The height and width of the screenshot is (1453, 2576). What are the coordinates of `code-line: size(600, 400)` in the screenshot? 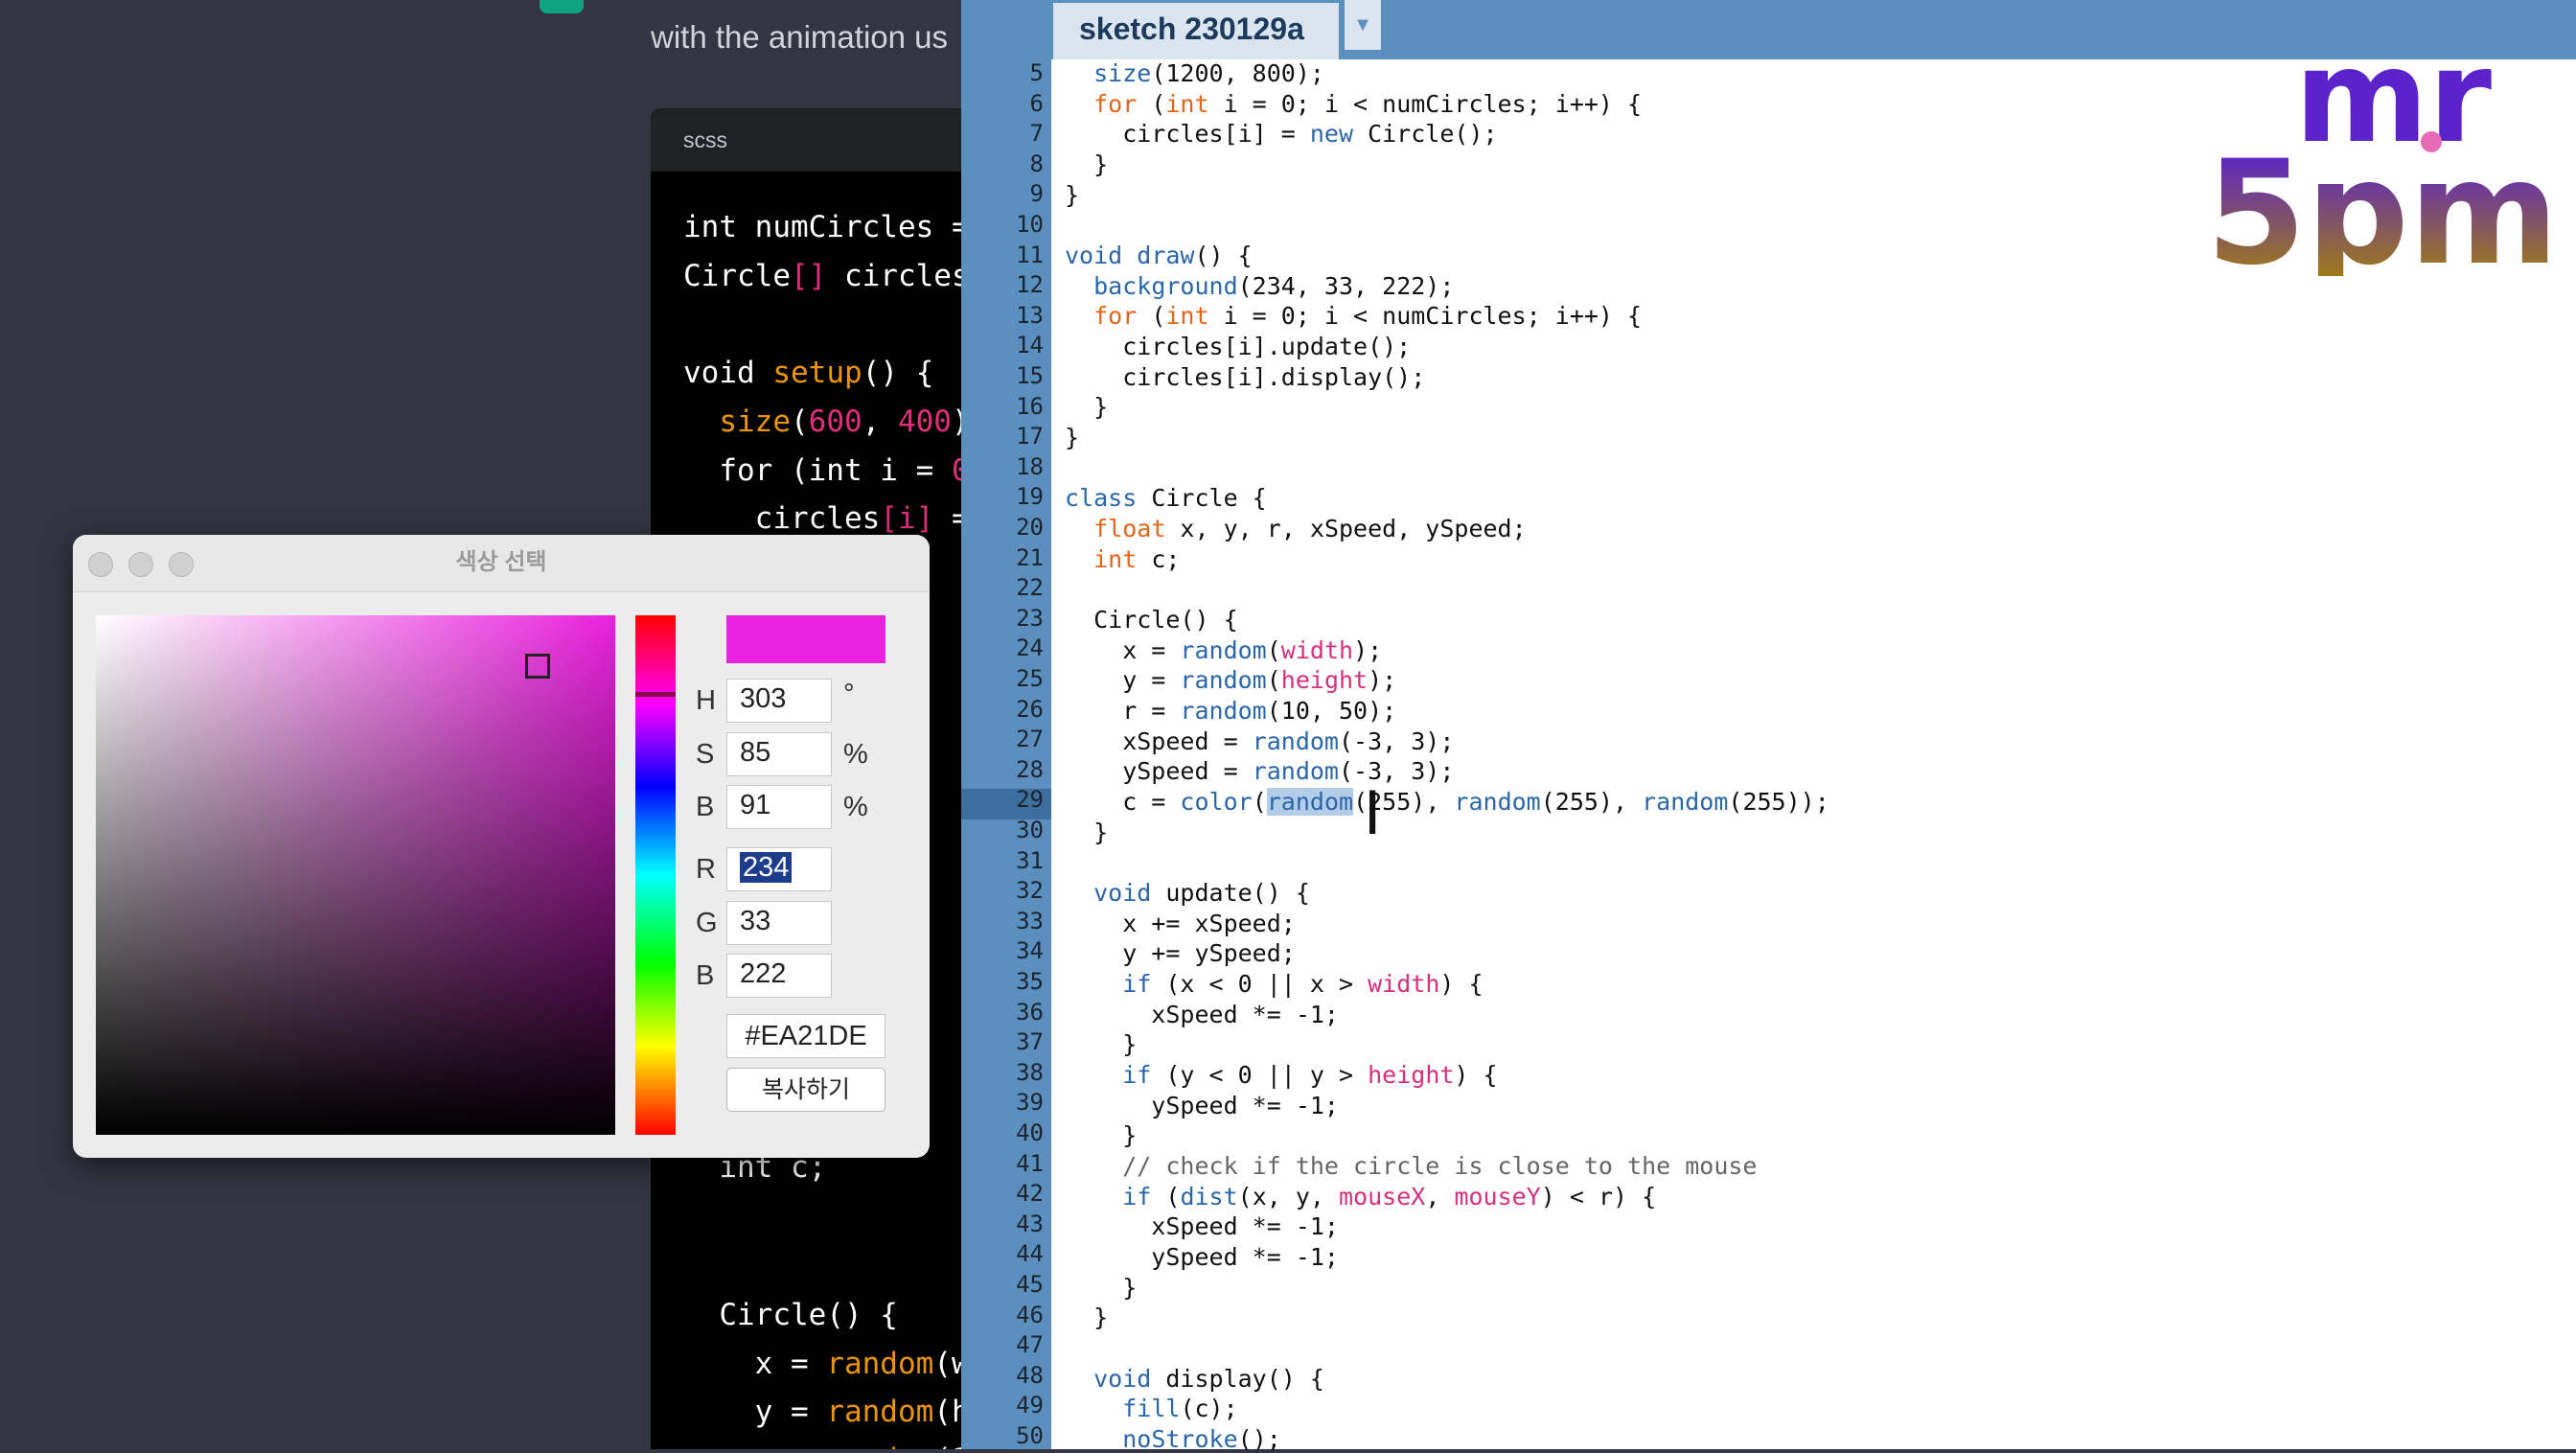 It's located at (840, 422).